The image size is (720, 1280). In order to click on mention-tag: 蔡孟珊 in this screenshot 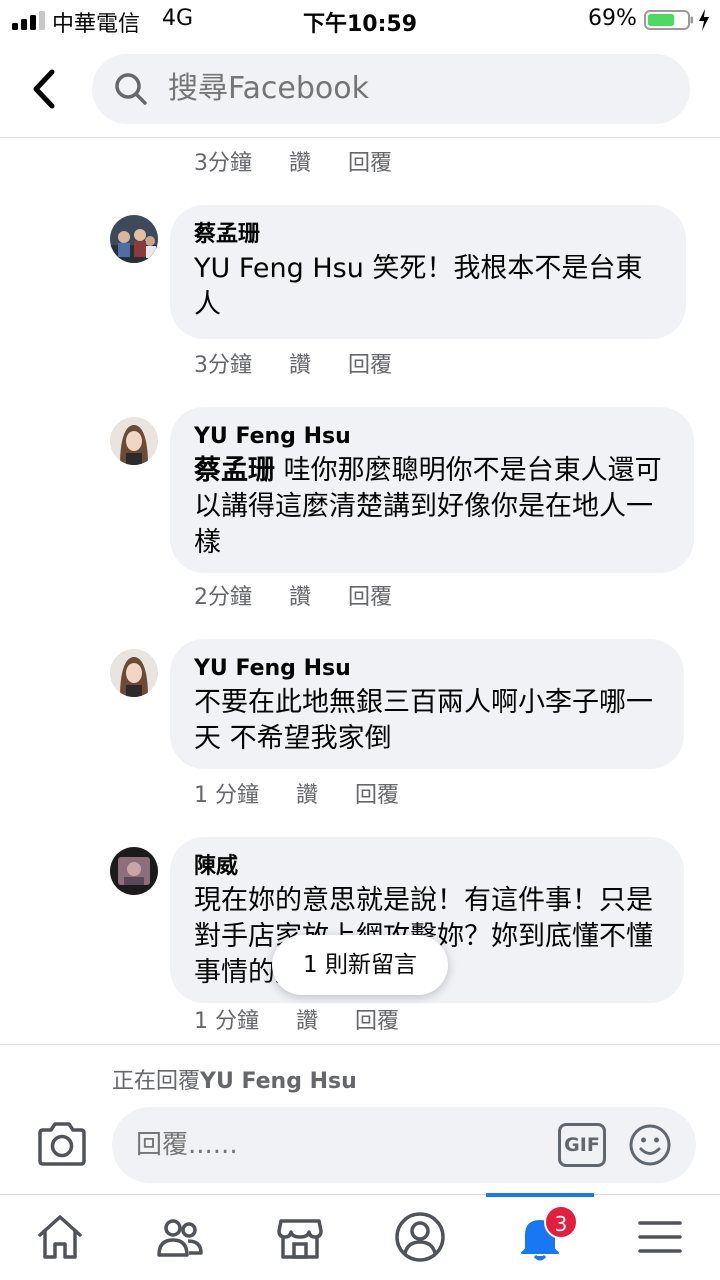, I will do `click(234, 470)`.